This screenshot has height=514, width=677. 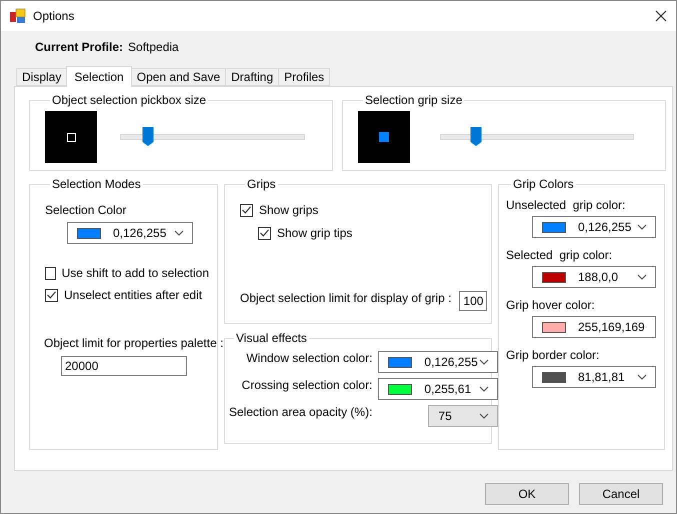 What do you see at coordinates (594, 327) in the screenshot?
I see `color-dropdown: 255,169,169` at bounding box center [594, 327].